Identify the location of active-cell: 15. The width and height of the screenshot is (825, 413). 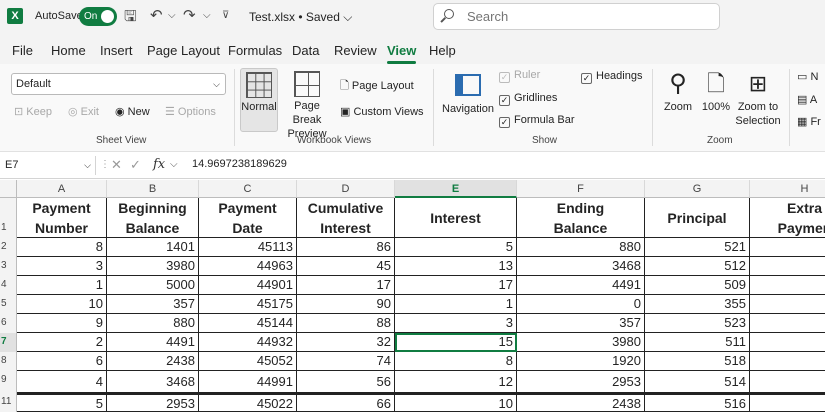
(456, 342).